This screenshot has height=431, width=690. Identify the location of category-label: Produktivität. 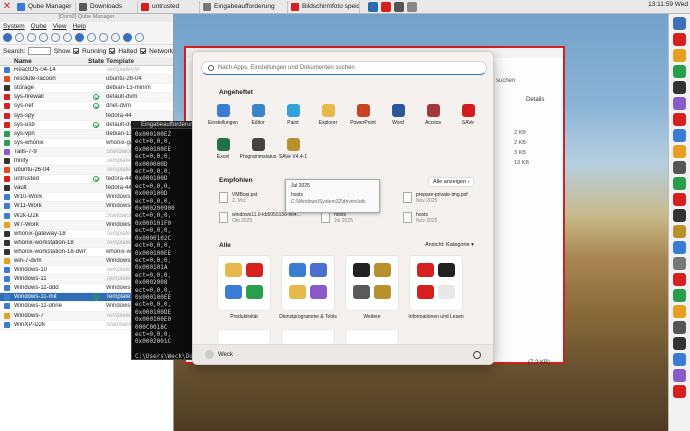
(244, 317).